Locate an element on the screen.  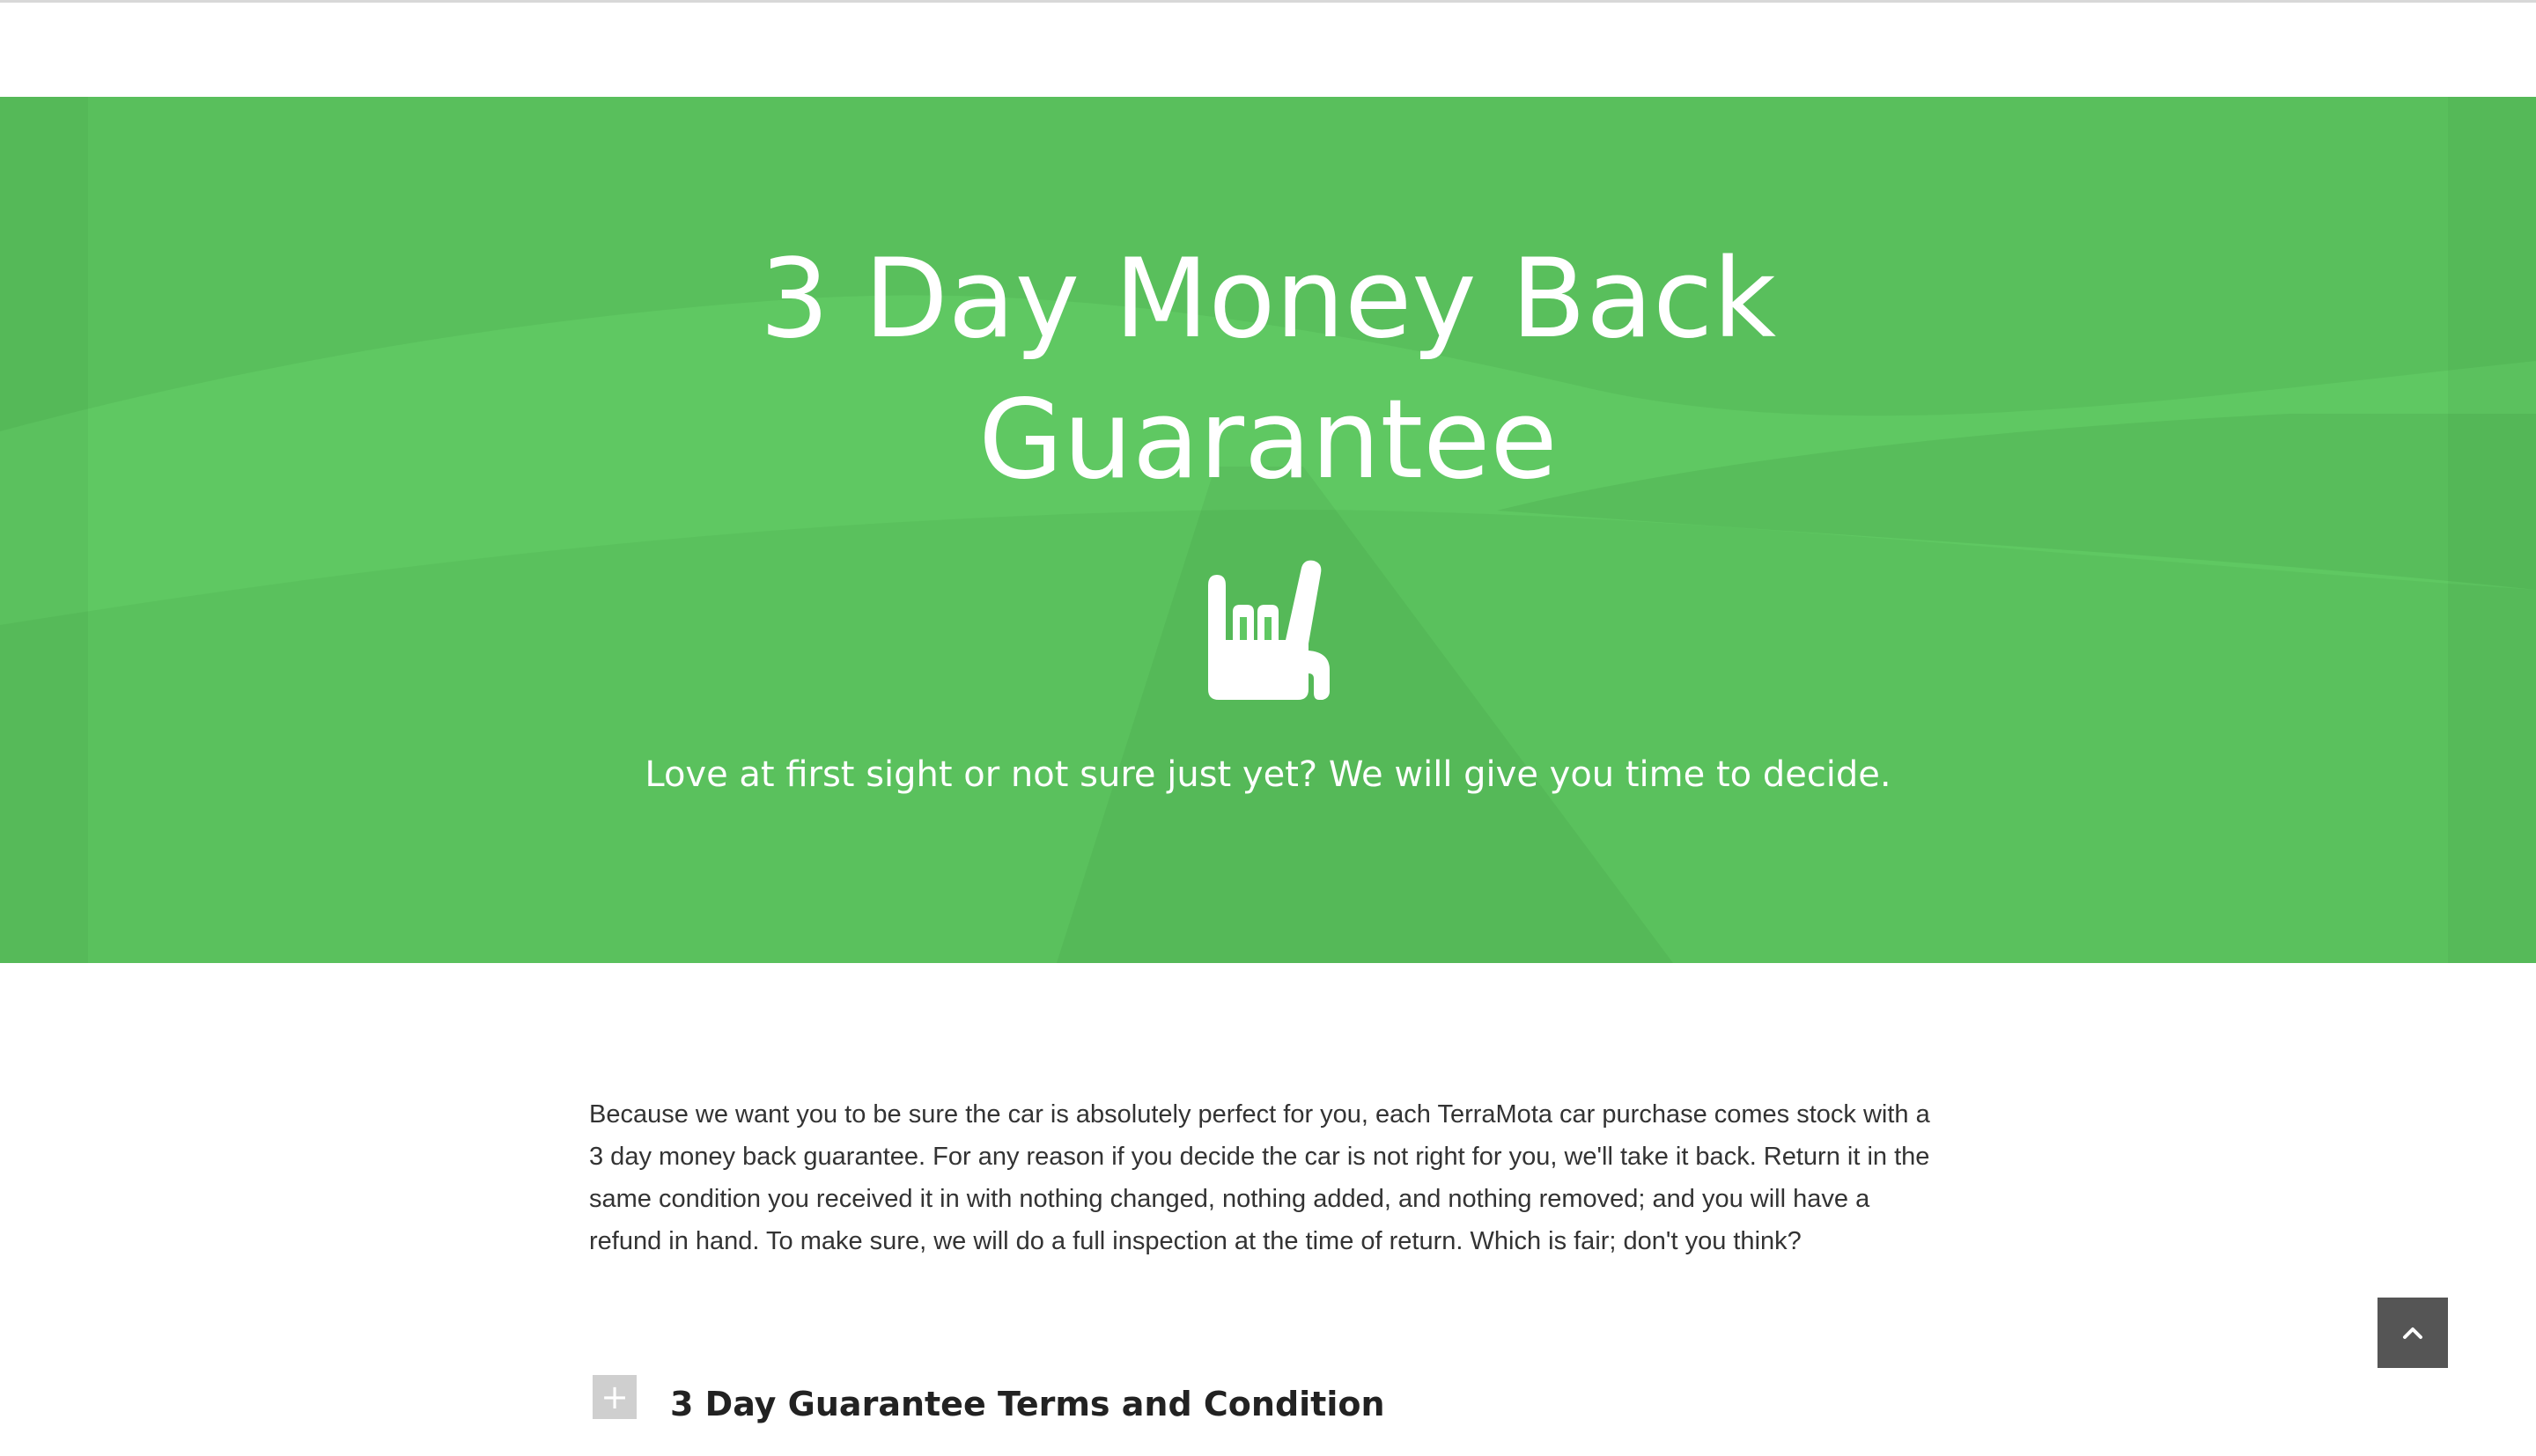
rock-on-hand-icon is located at coordinates (1269, 630).